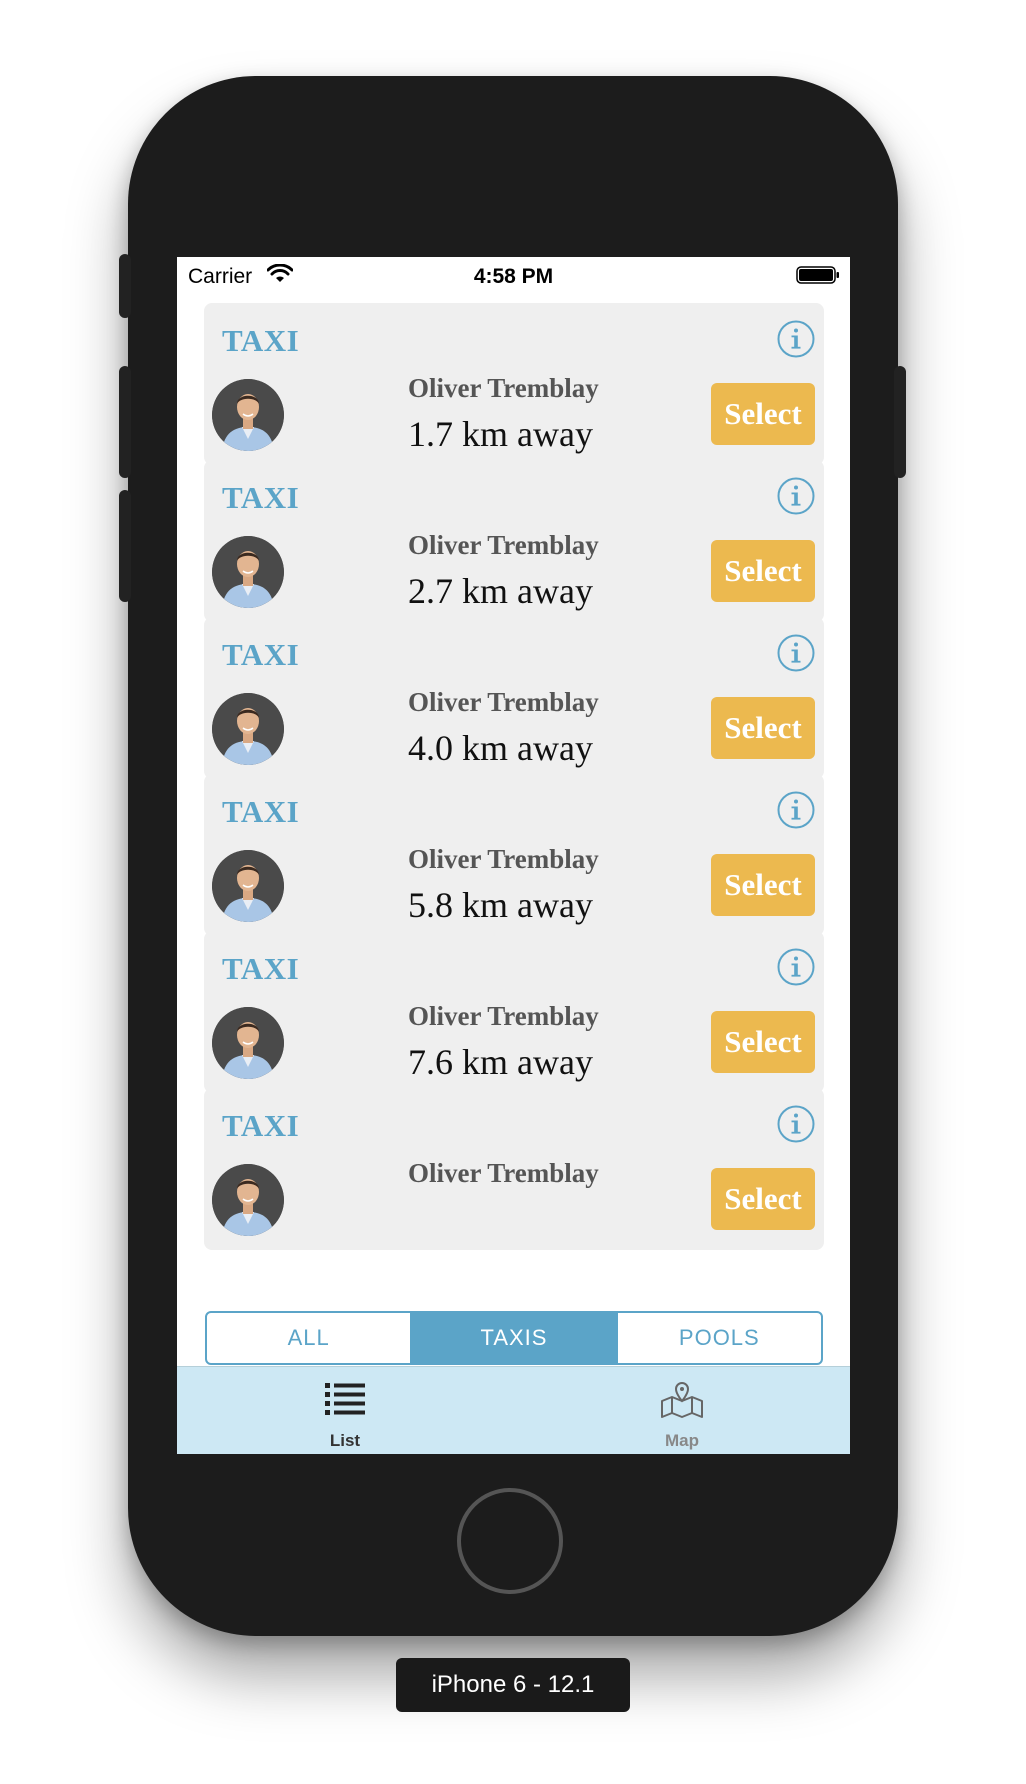 The width and height of the screenshot is (1026, 1784). I want to click on distance-label: 2.7 km away, so click(500, 591).